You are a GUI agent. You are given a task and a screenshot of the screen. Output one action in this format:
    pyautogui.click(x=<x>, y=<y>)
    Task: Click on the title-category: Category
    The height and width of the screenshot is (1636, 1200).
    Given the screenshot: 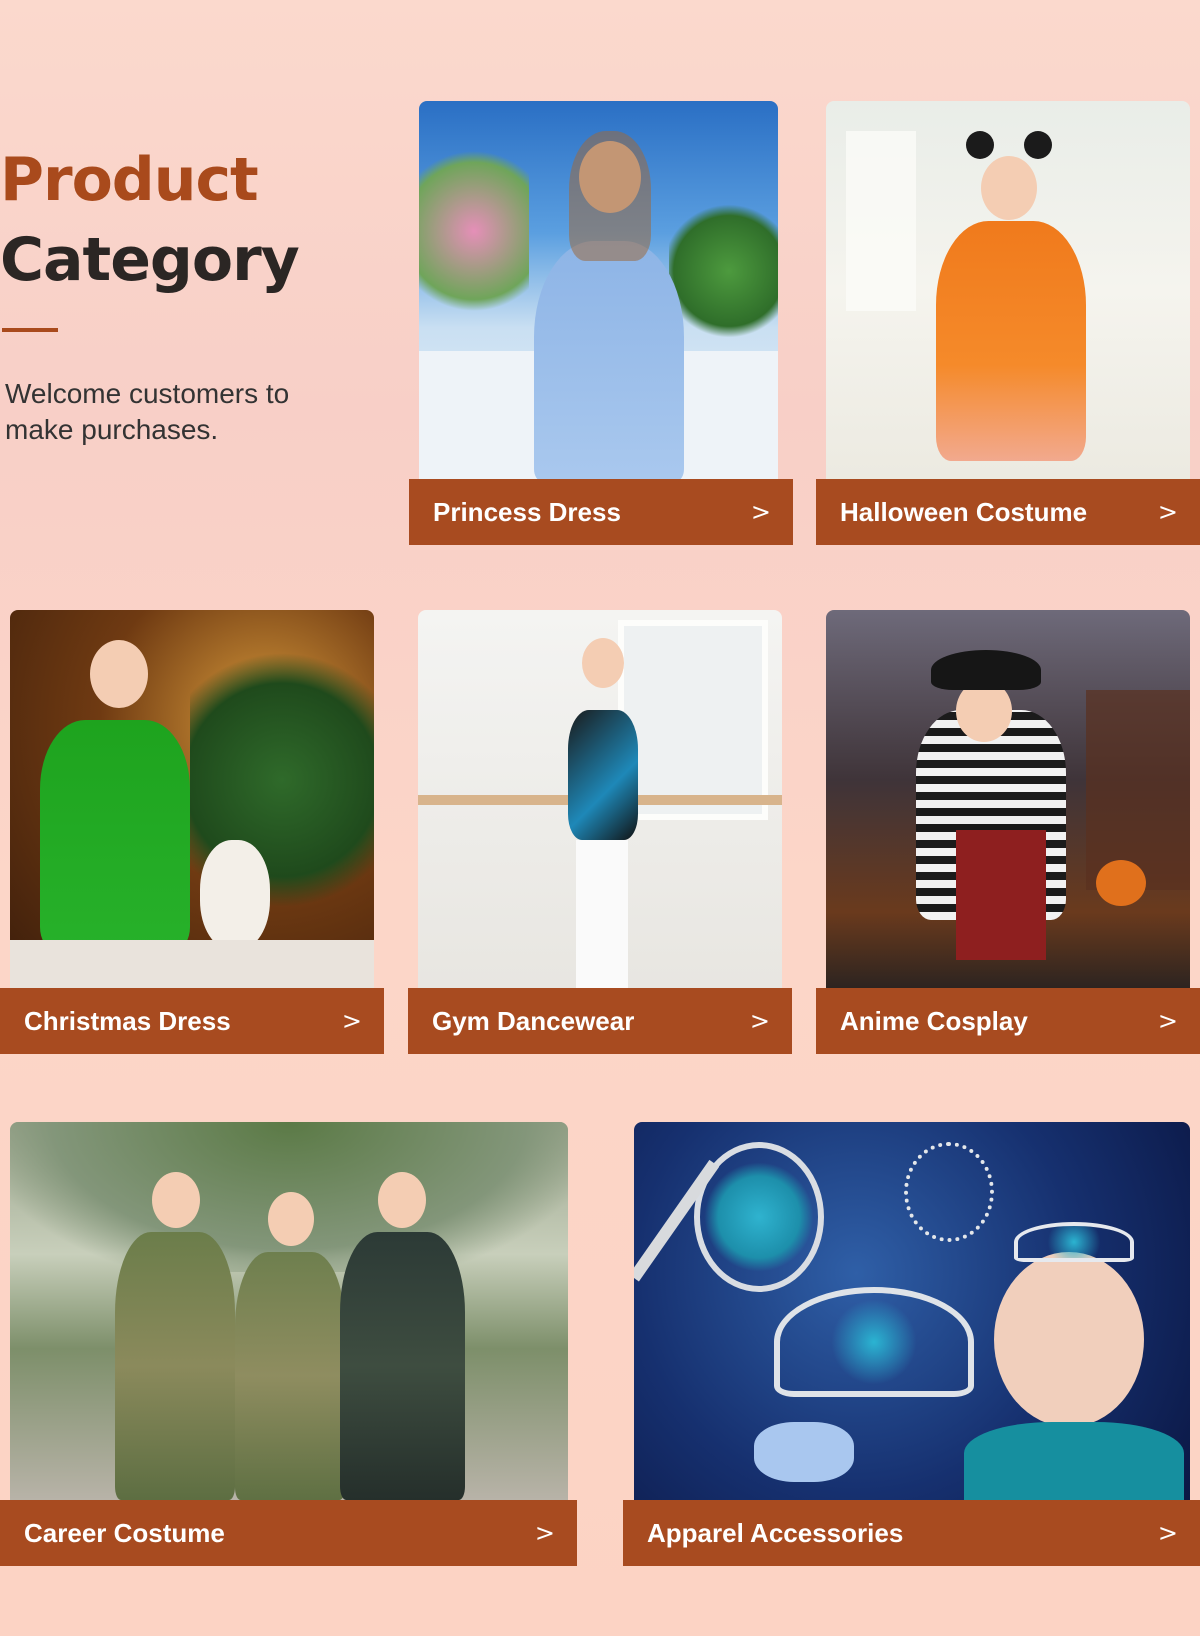 What is the action you would take?
    pyautogui.click(x=150, y=260)
    